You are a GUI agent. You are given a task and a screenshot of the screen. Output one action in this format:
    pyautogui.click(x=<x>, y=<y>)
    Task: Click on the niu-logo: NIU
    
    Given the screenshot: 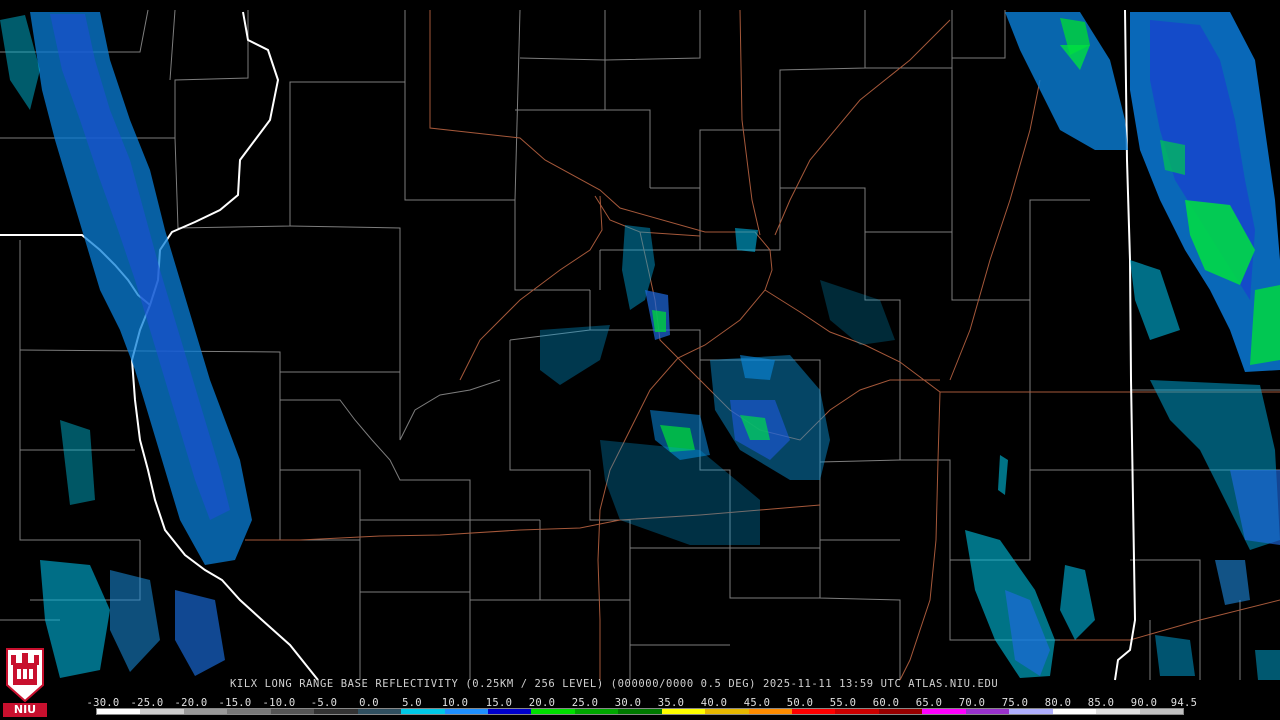 What is the action you would take?
    pyautogui.click(x=25, y=681)
    